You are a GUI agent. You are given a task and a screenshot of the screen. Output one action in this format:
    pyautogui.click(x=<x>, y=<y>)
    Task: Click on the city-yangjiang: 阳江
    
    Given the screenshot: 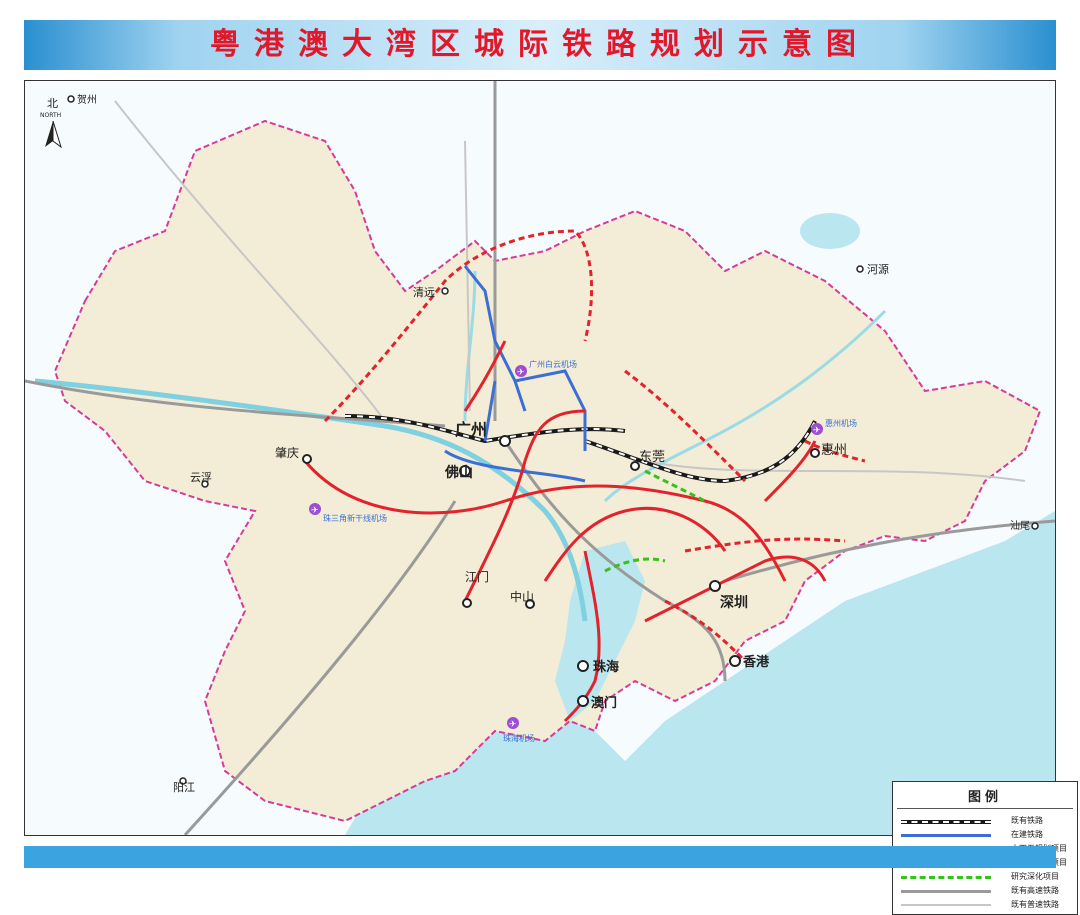 What is the action you would take?
    pyautogui.click(x=184, y=785)
    